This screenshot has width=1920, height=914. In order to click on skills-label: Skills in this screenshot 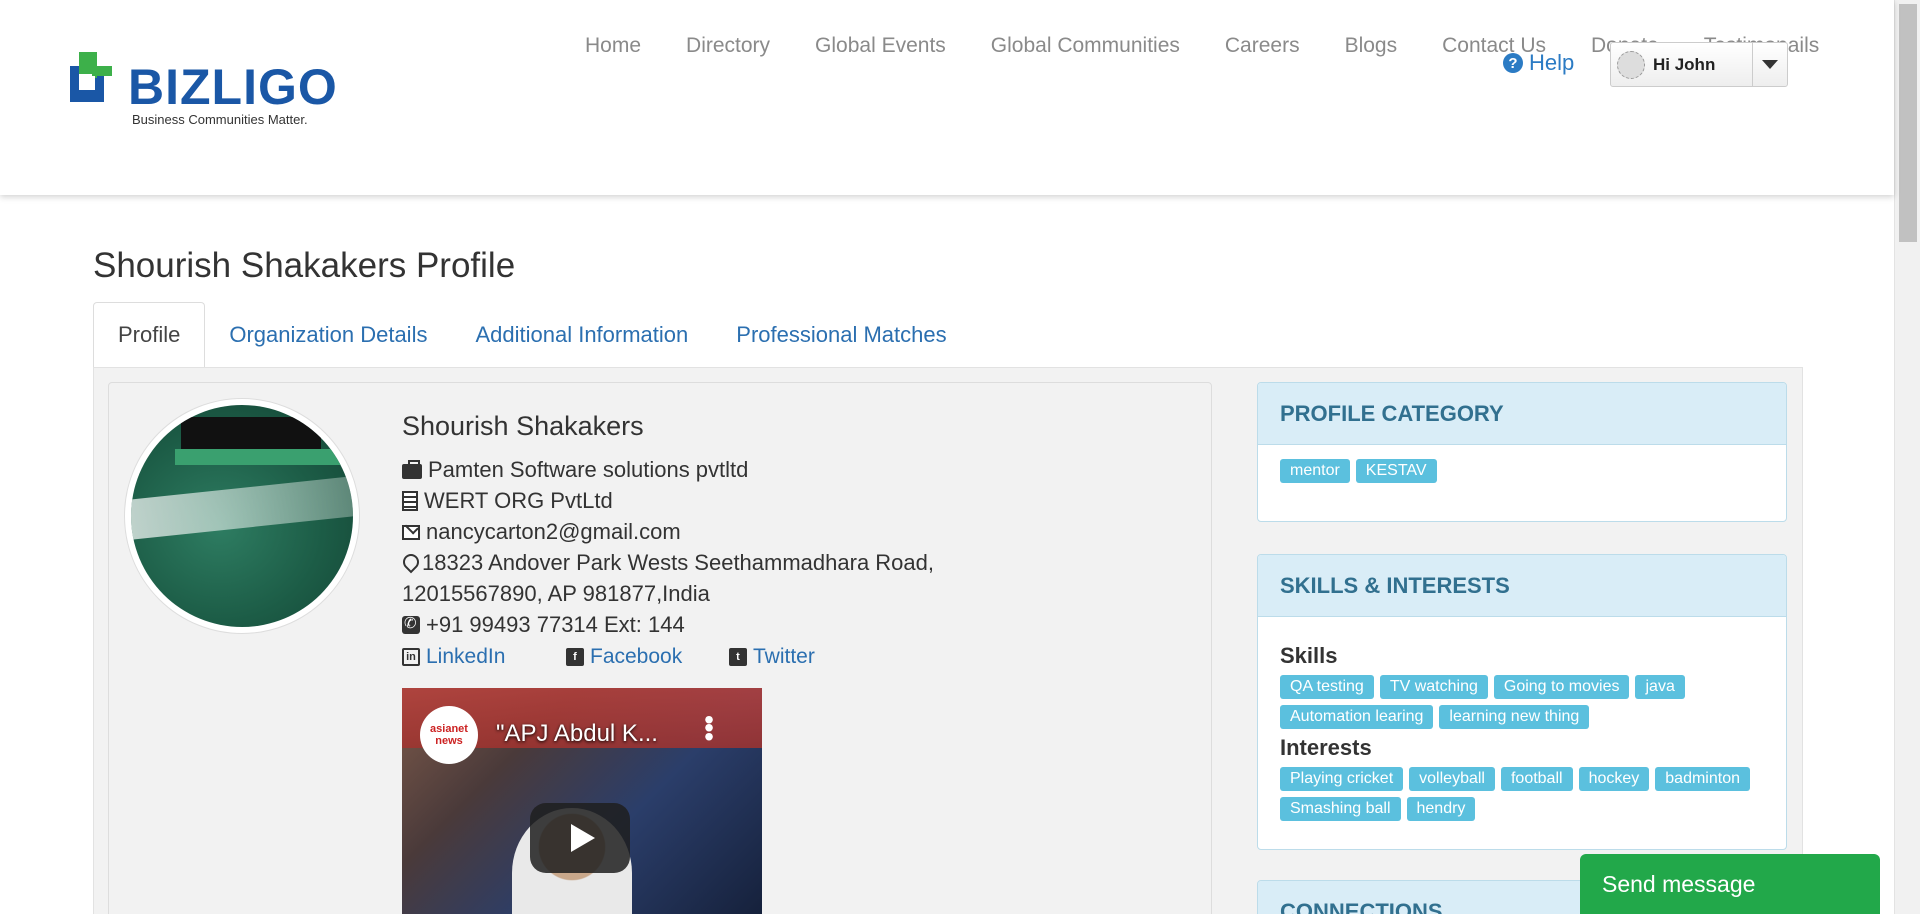, I will do `click(1309, 655)`.